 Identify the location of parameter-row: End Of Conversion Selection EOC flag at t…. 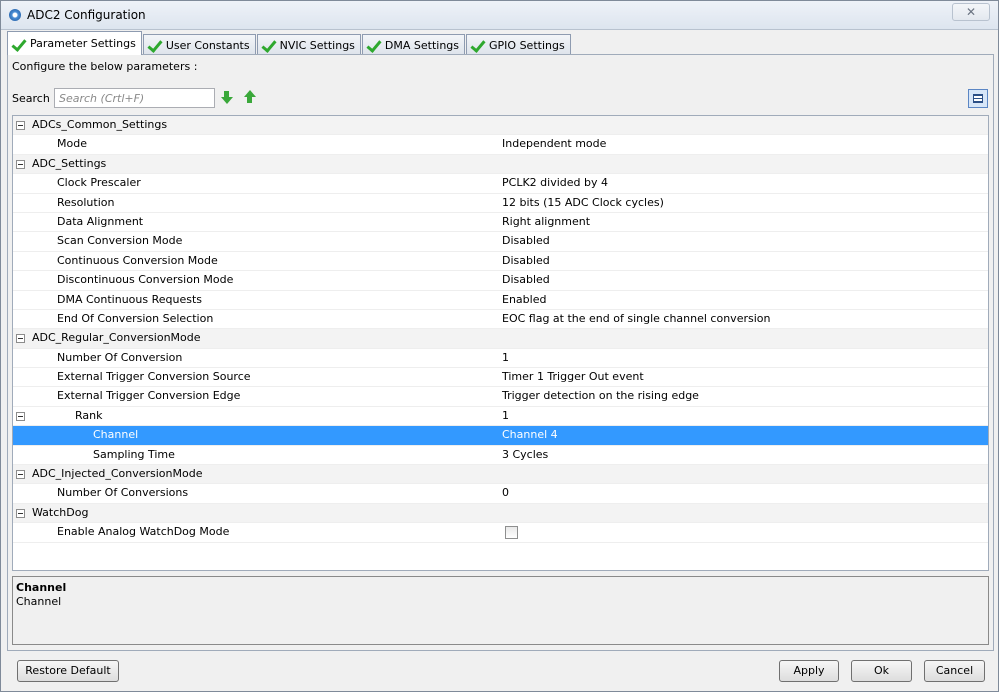
(500, 320).